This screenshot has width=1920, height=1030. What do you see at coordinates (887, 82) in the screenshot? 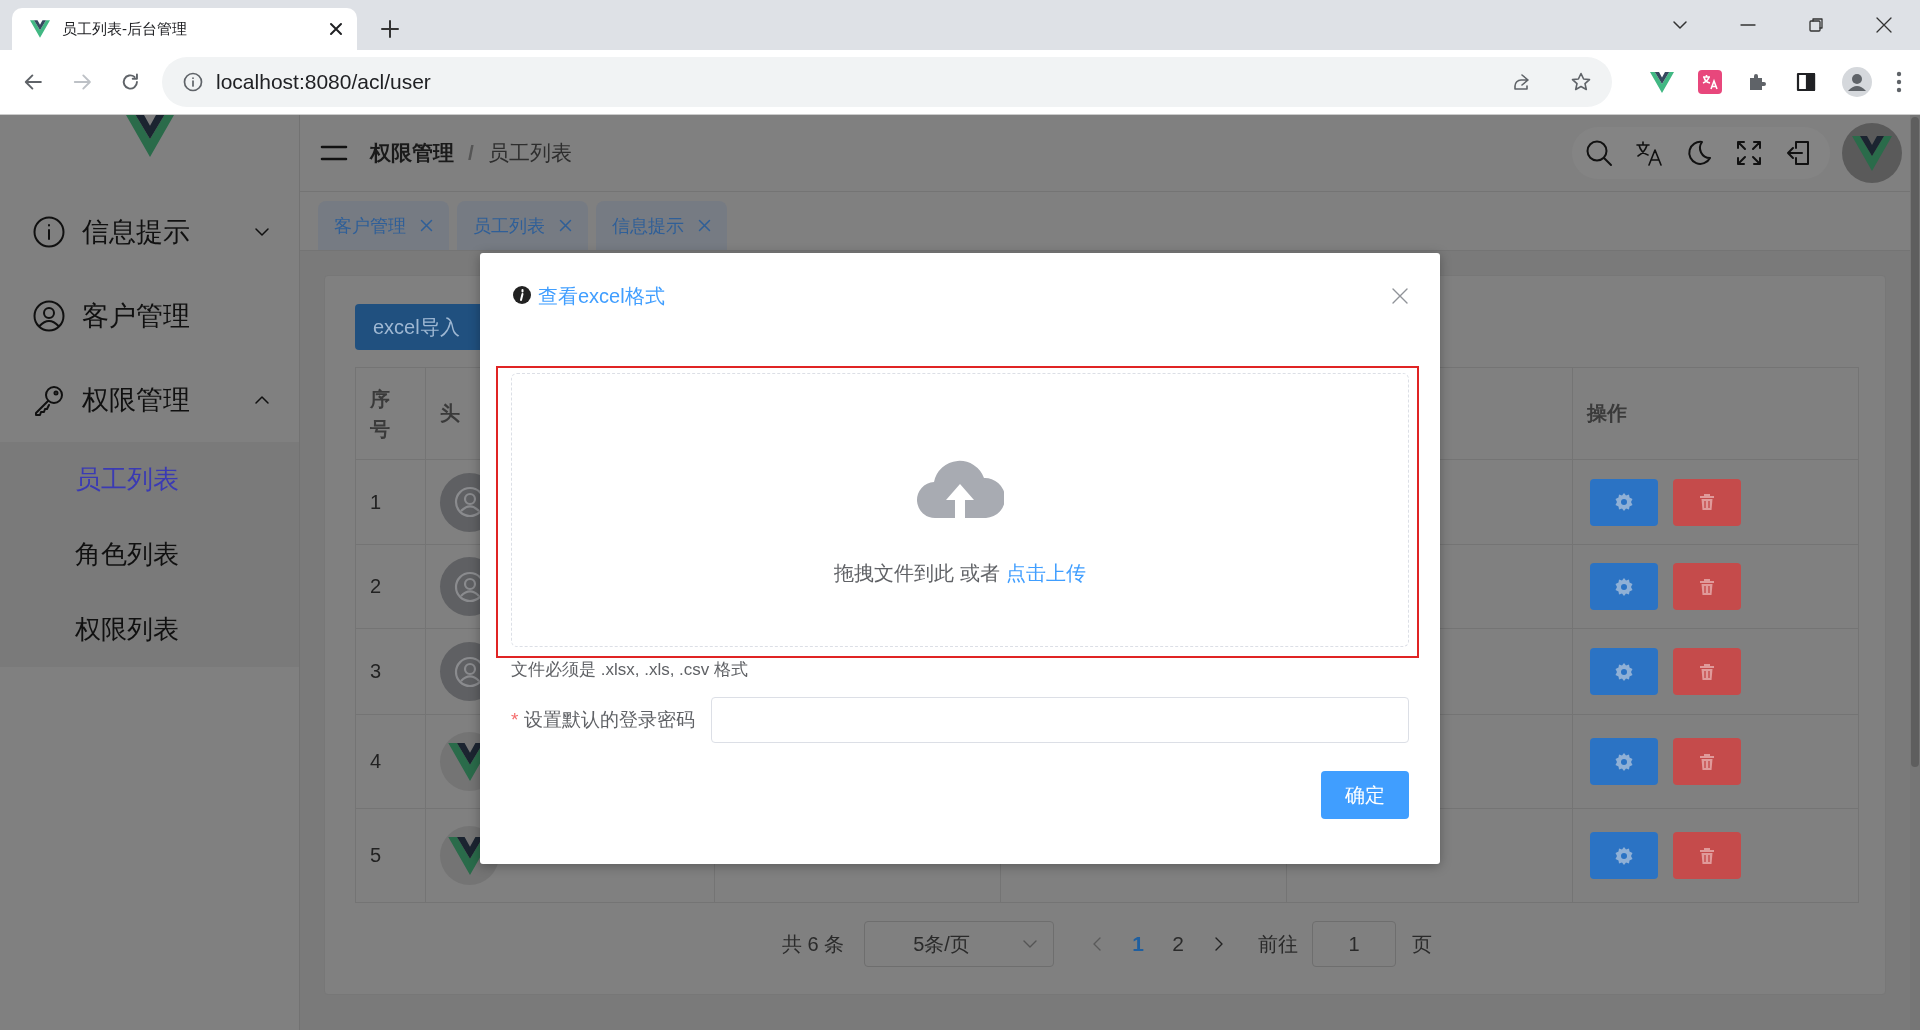
I see `address-bar: localhost:8080/acl/user` at bounding box center [887, 82].